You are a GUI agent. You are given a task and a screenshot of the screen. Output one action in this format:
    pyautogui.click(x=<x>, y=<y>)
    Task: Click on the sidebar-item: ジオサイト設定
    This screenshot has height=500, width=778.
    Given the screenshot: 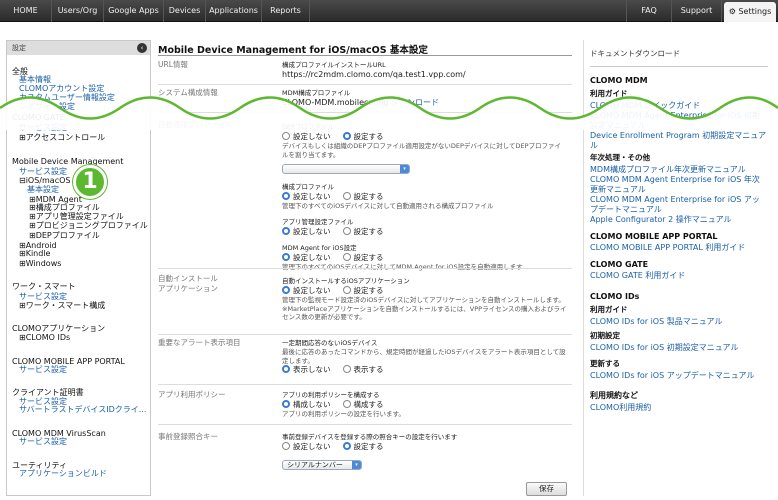 What is the action you would take?
    pyautogui.click(x=78, y=106)
    